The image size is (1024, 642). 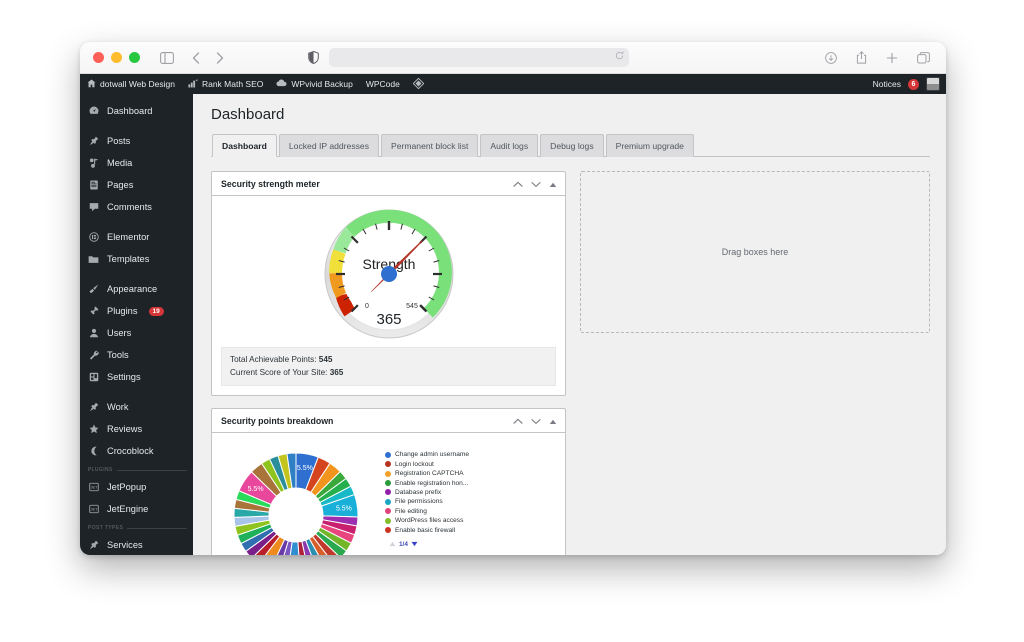 I want to click on close-window-button, so click(x=98, y=57).